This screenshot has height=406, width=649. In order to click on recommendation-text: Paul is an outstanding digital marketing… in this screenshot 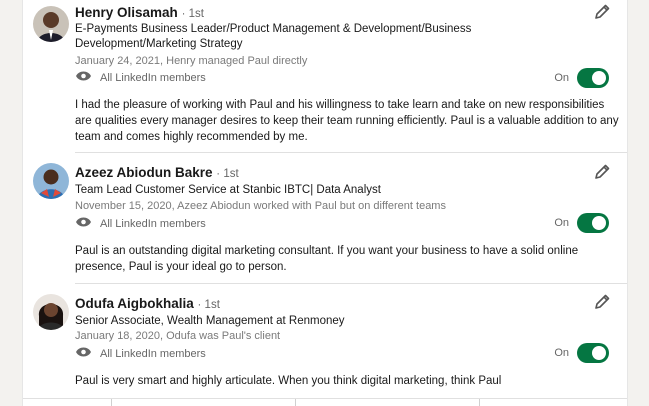, I will do `click(327, 259)`.